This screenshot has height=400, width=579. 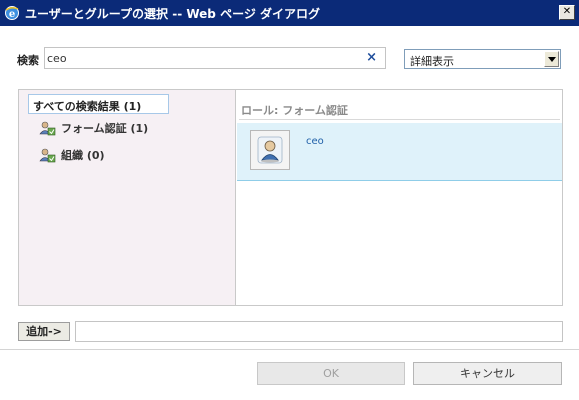 I want to click on result-name-link: ceo, so click(x=315, y=141).